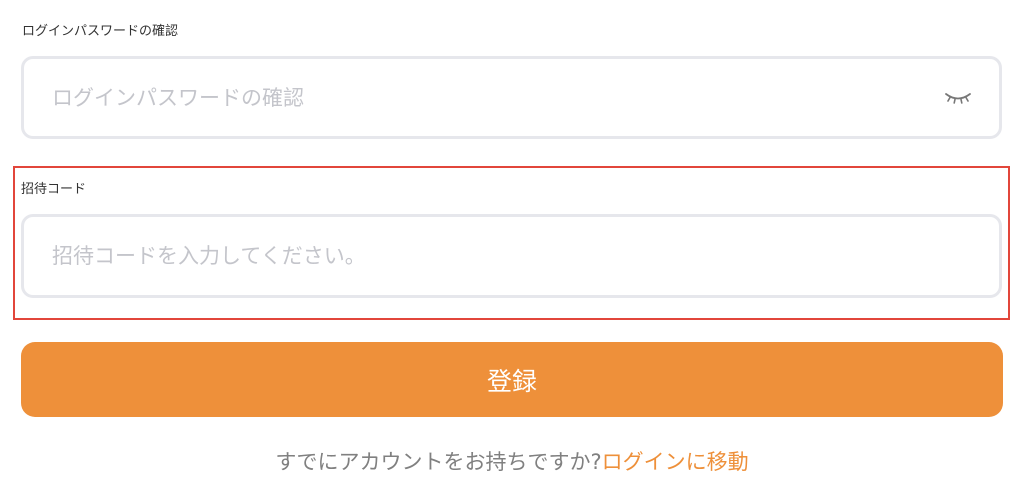 The height and width of the screenshot is (498, 1024). What do you see at coordinates (438, 462) in the screenshot?
I see `login-prompt-text: すでにアカウントをお持ちですか?` at bounding box center [438, 462].